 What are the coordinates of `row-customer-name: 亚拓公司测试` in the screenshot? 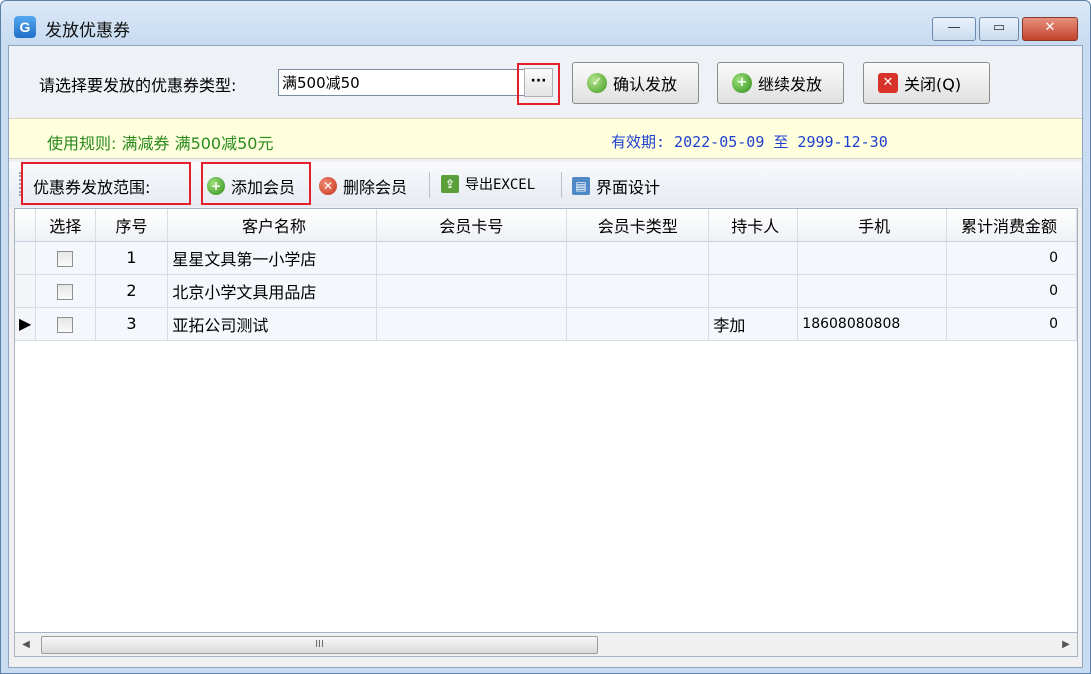 It's located at (272, 324).